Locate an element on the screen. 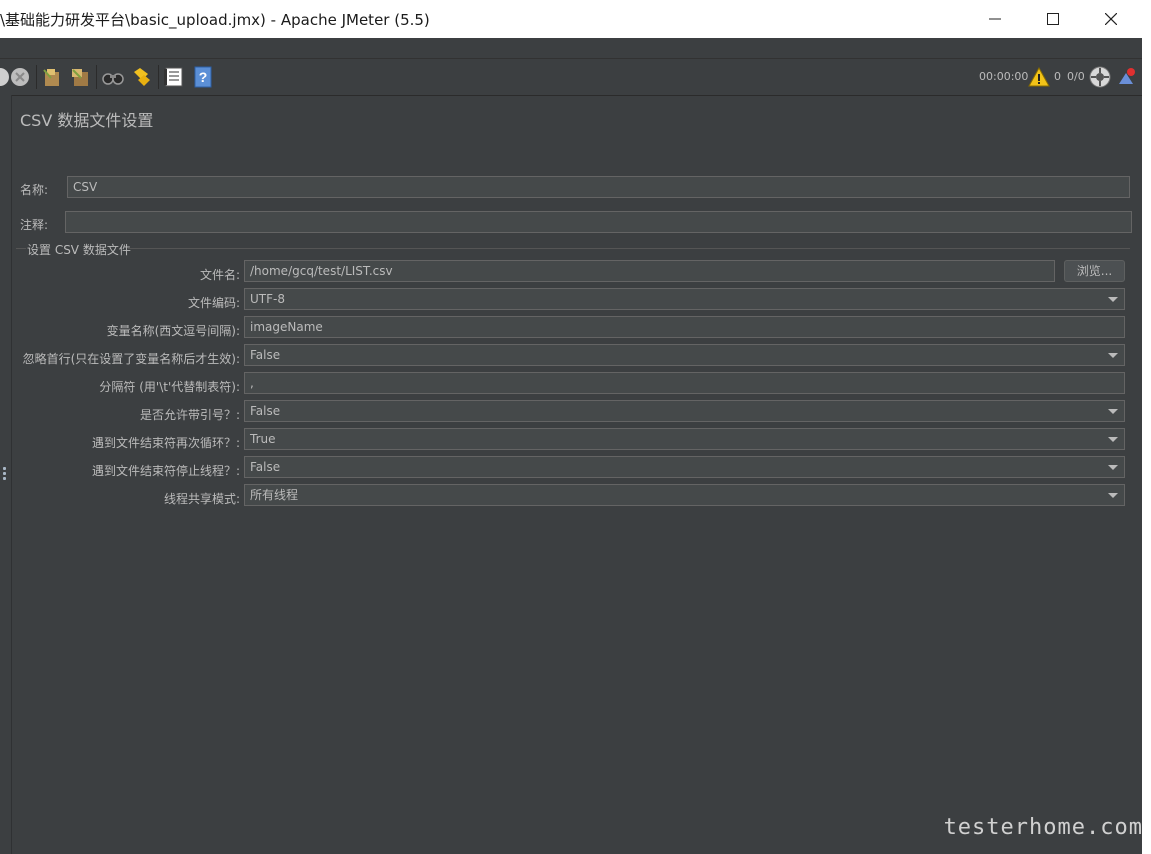 This screenshot has height=854, width=1151. shutdown-icon is located at coordinates (20, 77).